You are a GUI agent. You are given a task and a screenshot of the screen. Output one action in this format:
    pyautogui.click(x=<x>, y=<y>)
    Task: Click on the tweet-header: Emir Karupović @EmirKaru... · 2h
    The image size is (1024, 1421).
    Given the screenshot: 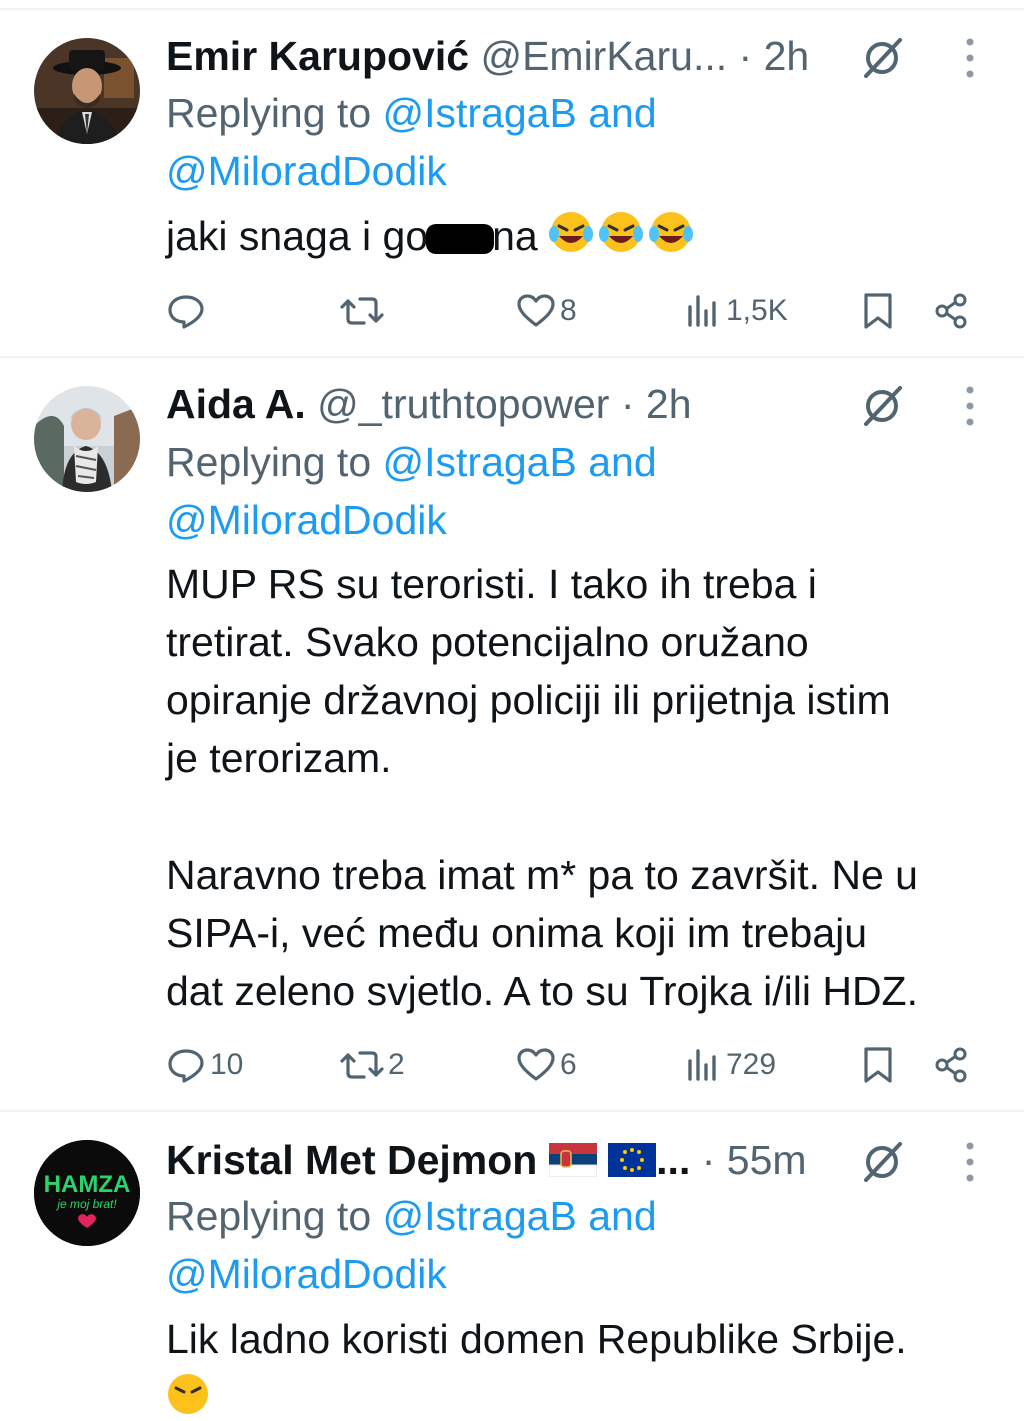 What is the action you would take?
    pyautogui.click(x=487, y=56)
    